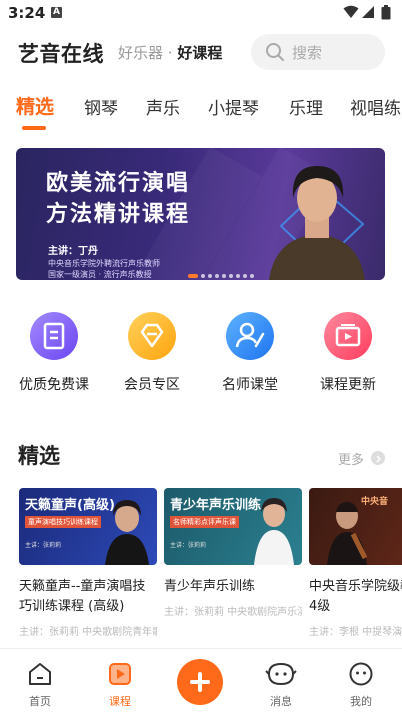  What do you see at coordinates (351, 458) in the screenshot?
I see `more-link: 更多` at bounding box center [351, 458].